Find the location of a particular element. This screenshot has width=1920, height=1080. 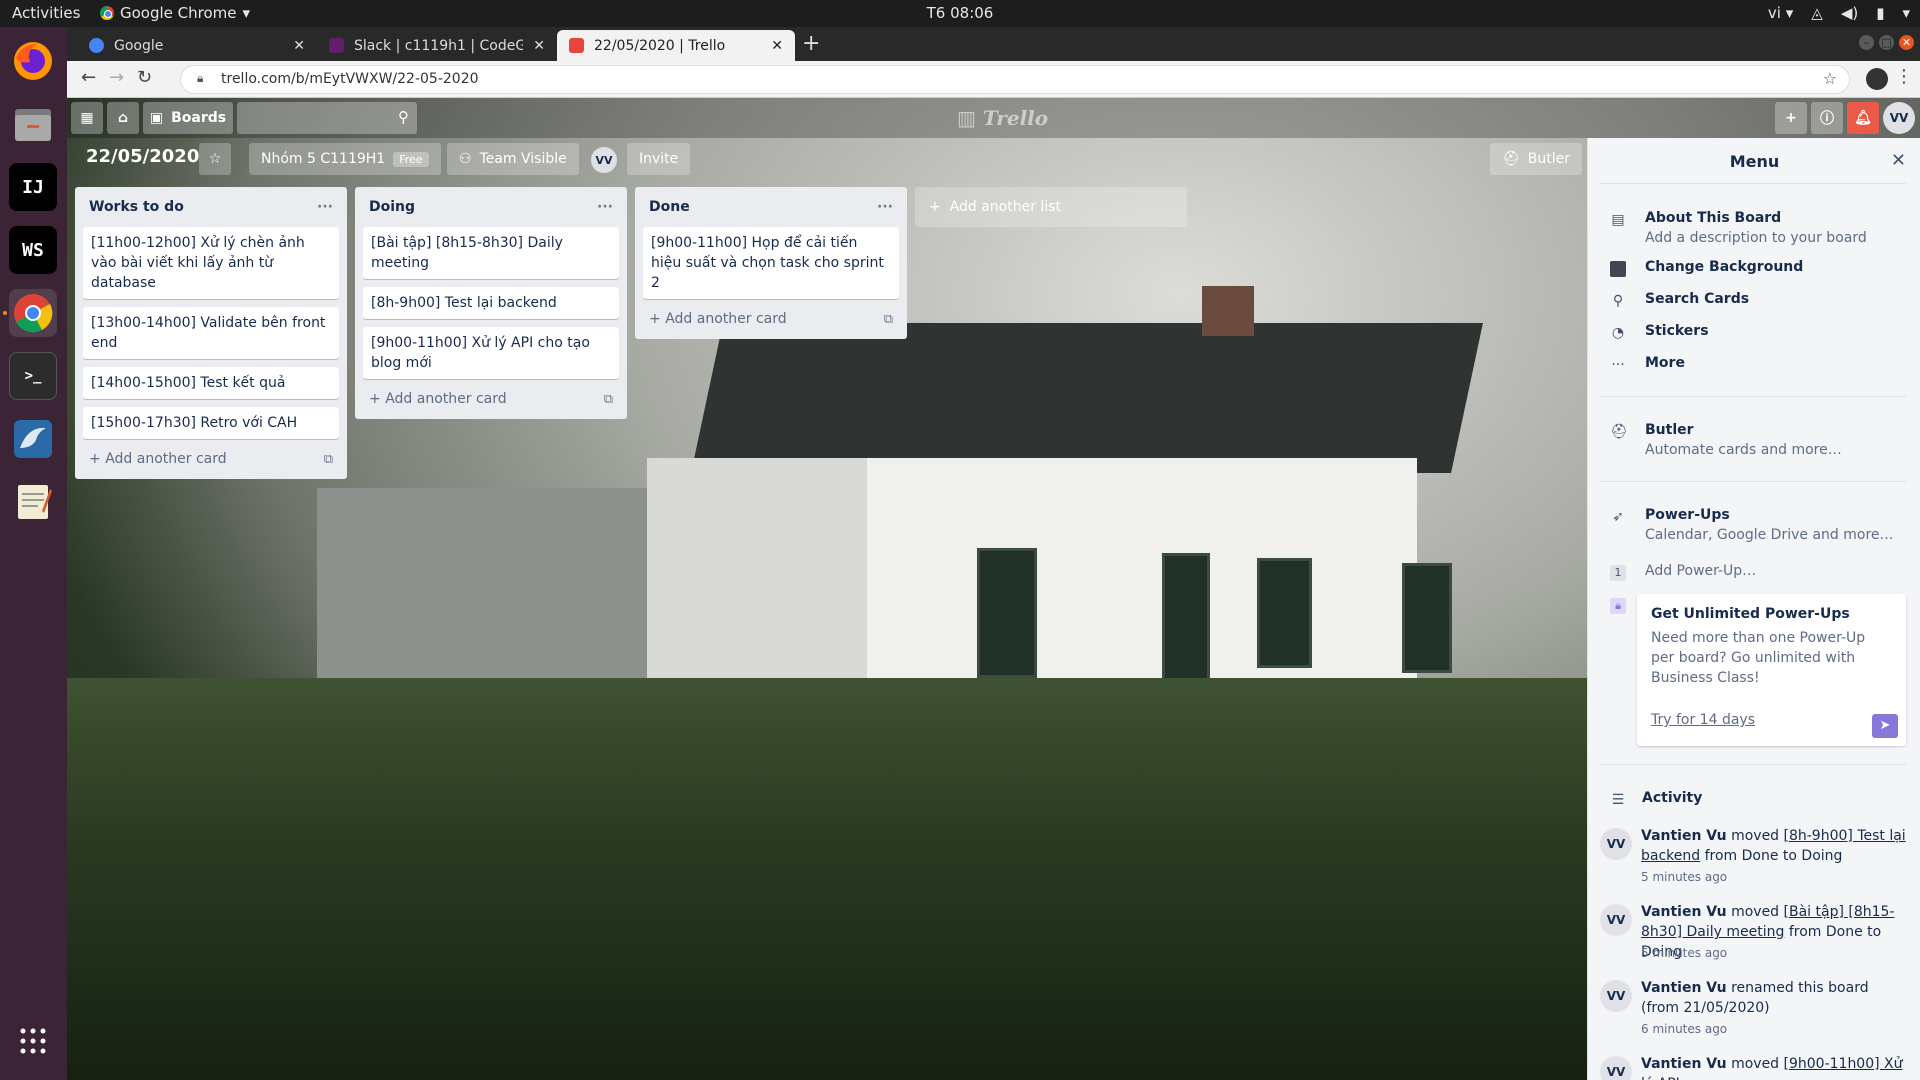

apps-grid-icon: ▦ is located at coordinates (87, 118).